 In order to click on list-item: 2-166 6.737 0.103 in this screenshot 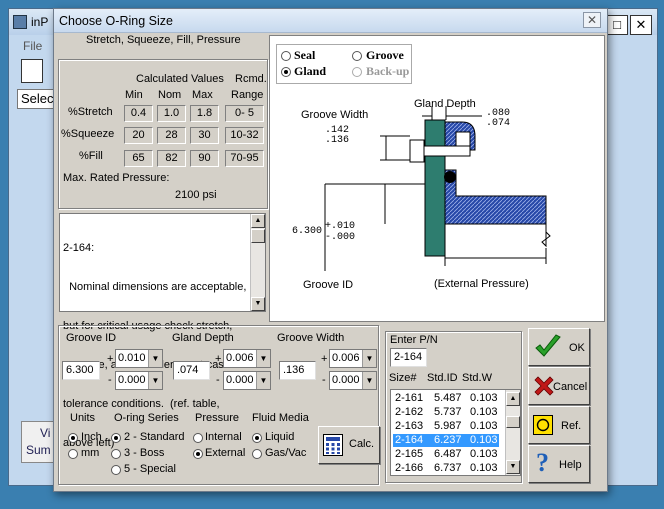, I will do `click(446, 468)`.